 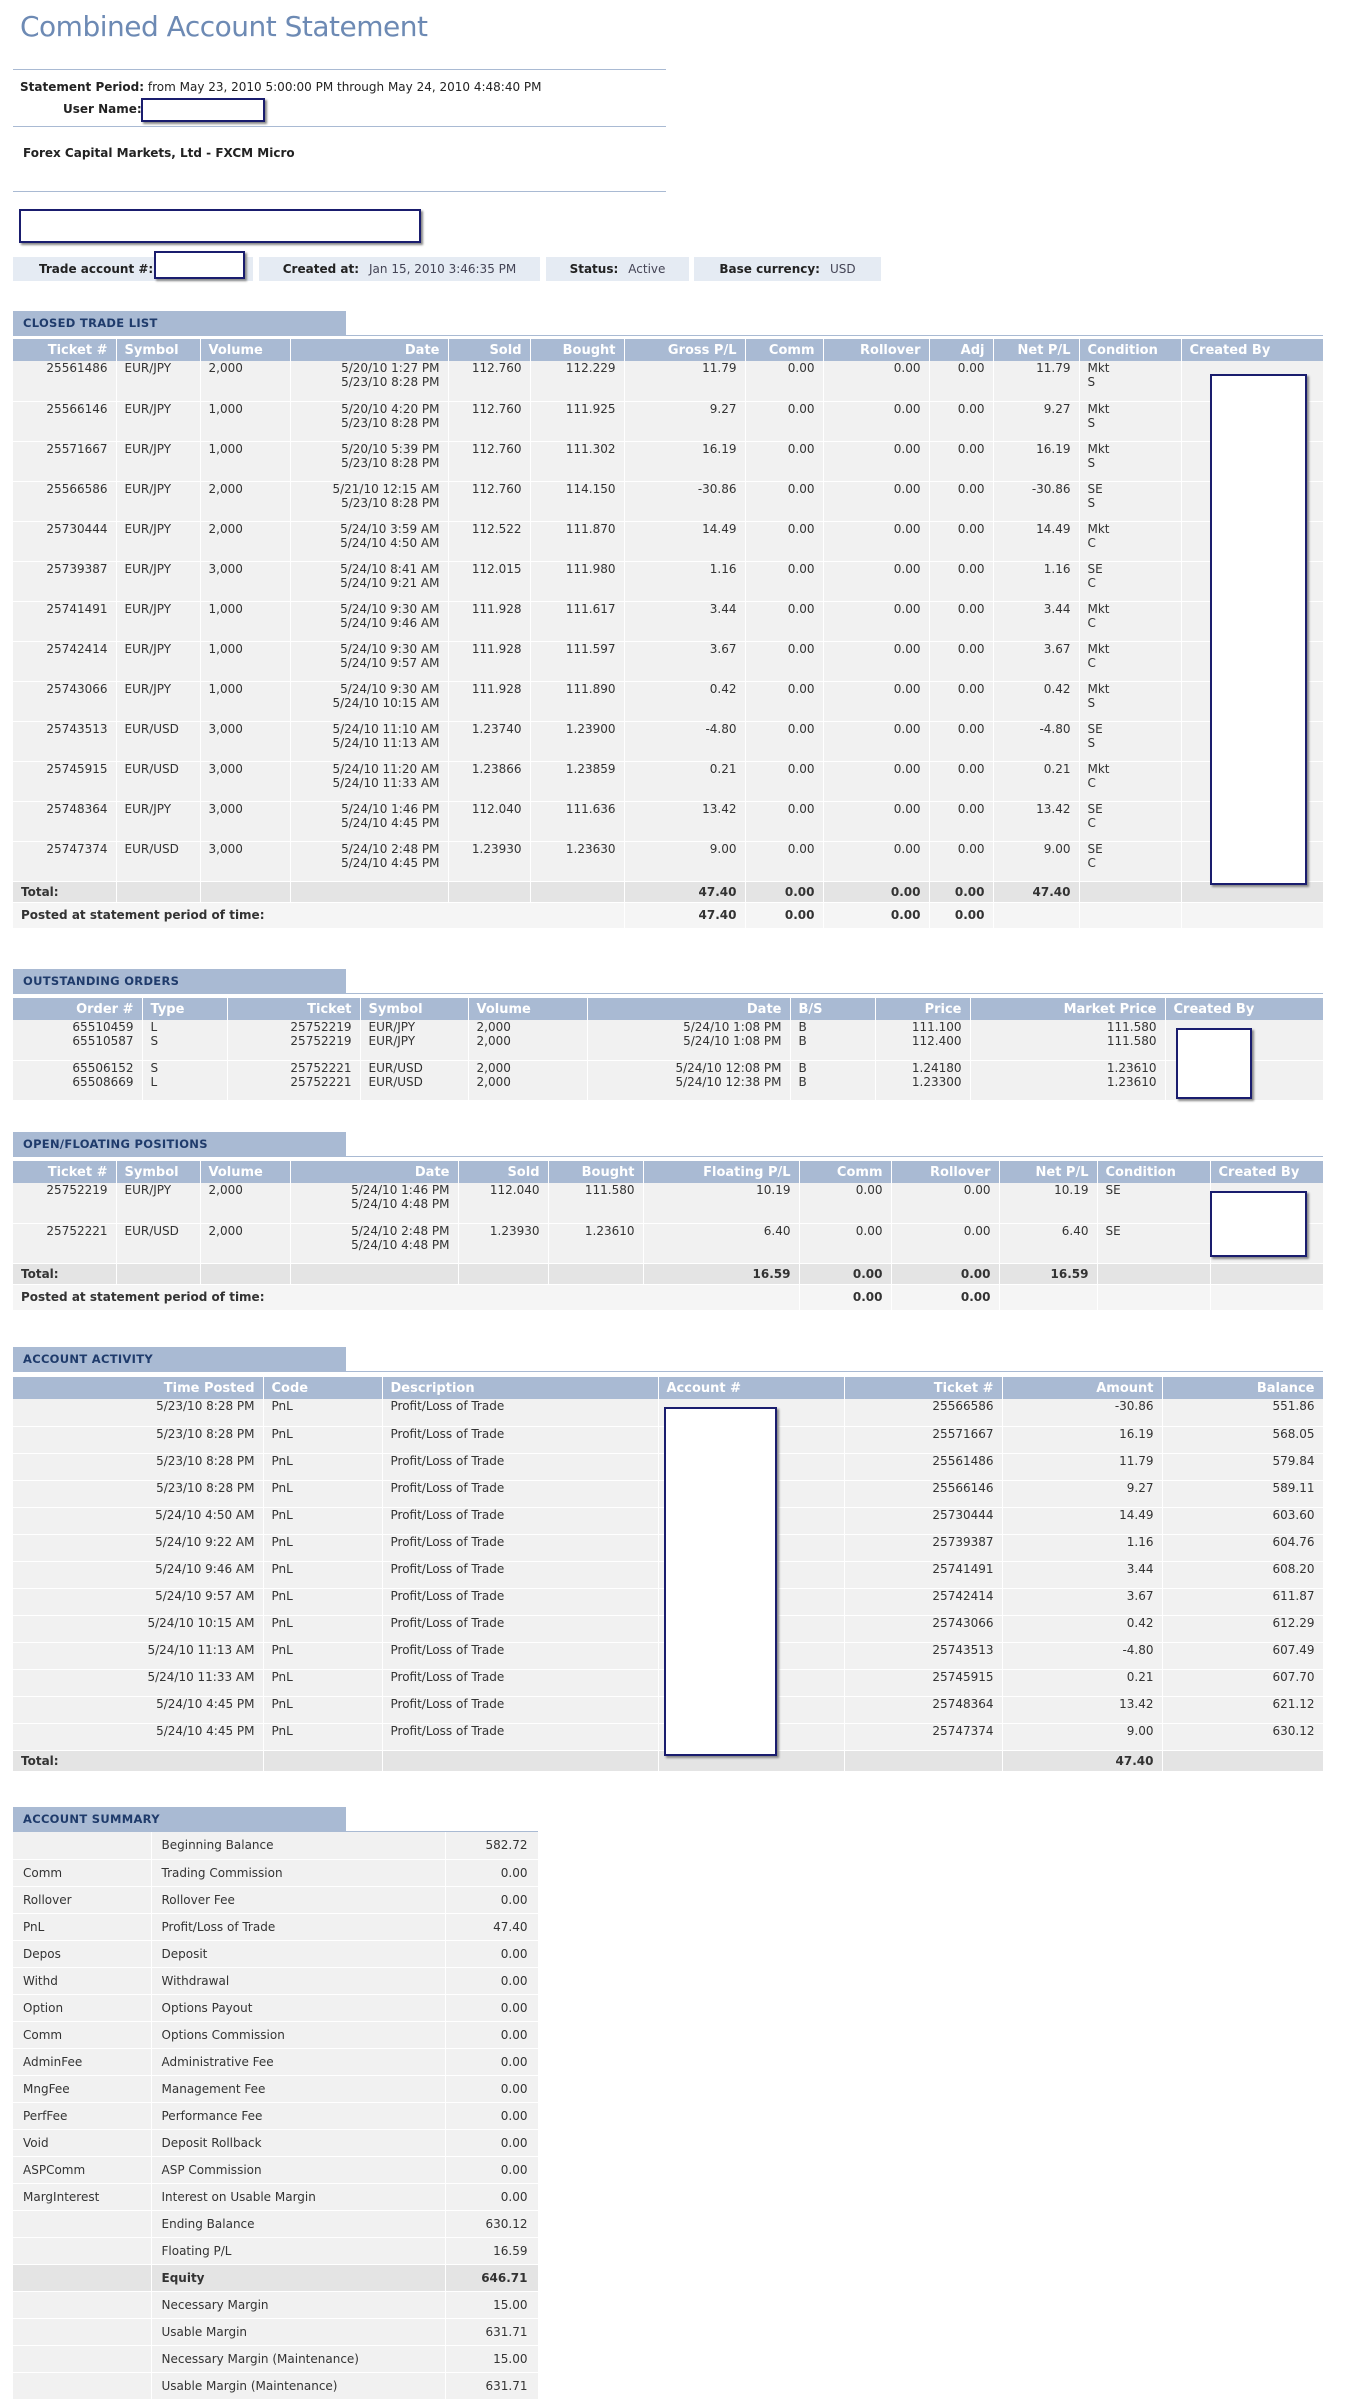 What do you see at coordinates (609, 1230) in the screenshot?
I see `cell-line: 1.23610` at bounding box center [609, 1230].